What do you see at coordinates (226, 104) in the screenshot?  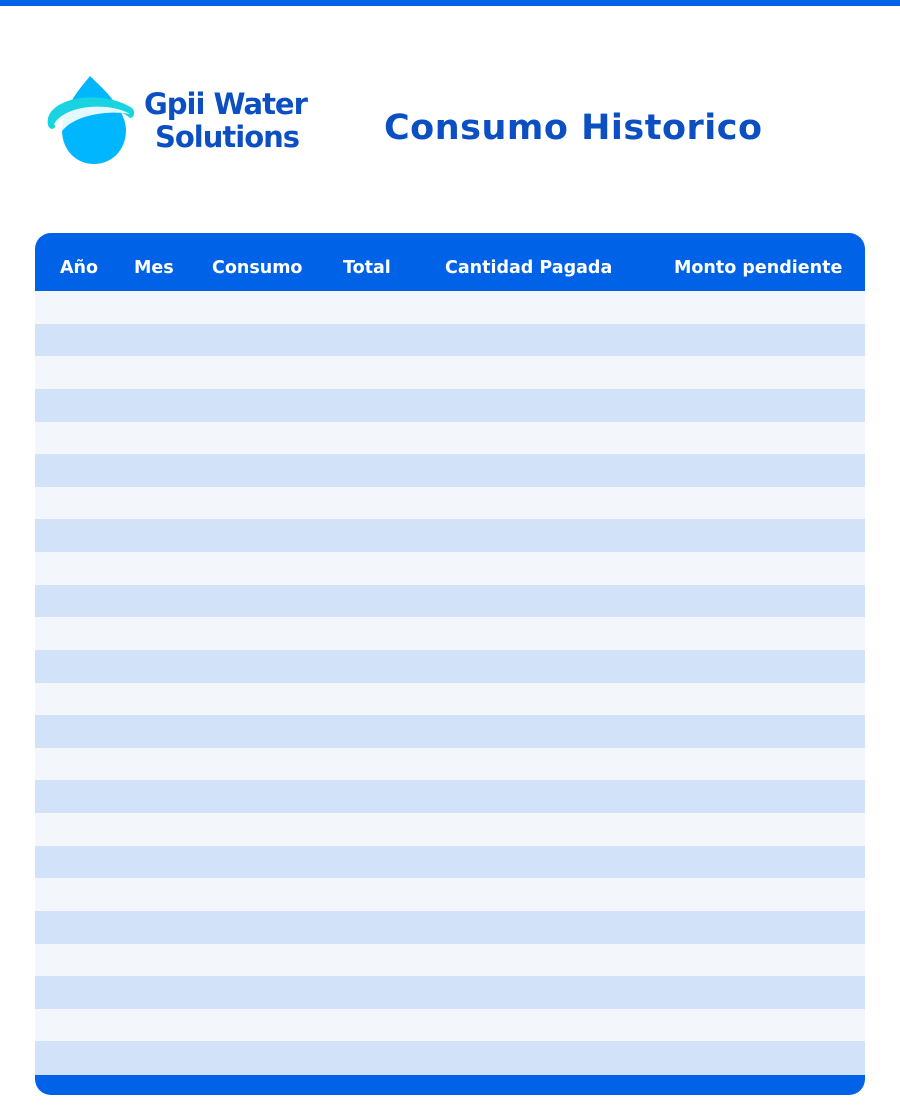 I see `company-name-line1: Gpii Water` at bounding box center [226, 104].